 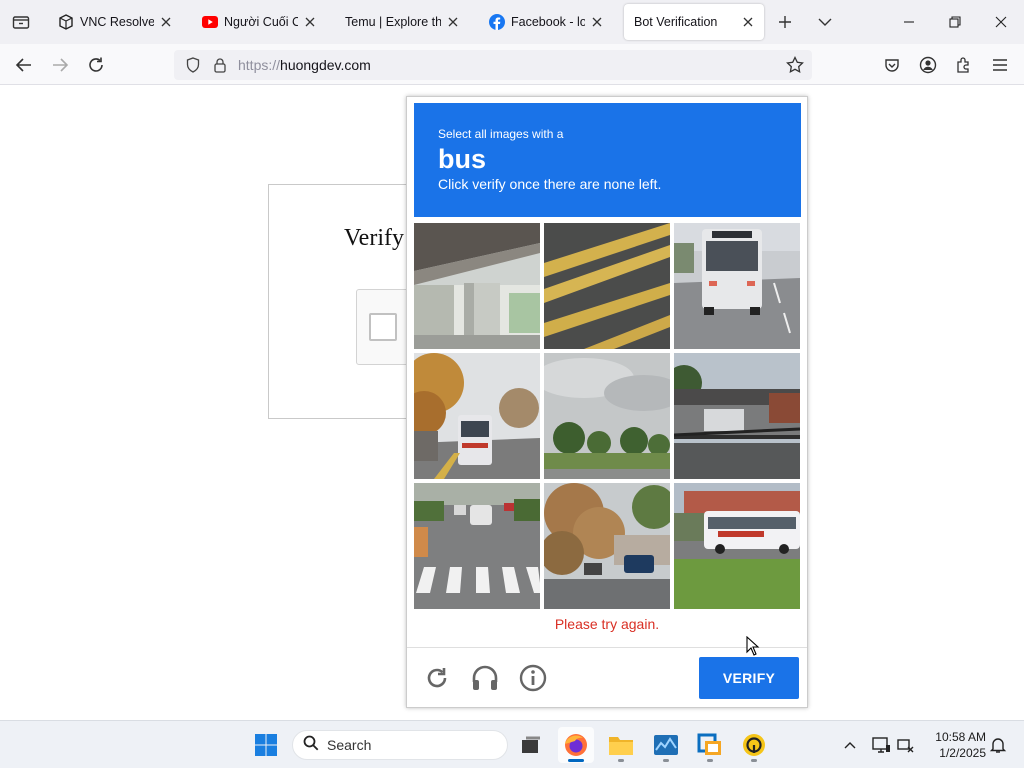 What do you see at coordinates (374, 238) in the screenshot?
I see `page-title: Verify` at bounding box center [374, 238].